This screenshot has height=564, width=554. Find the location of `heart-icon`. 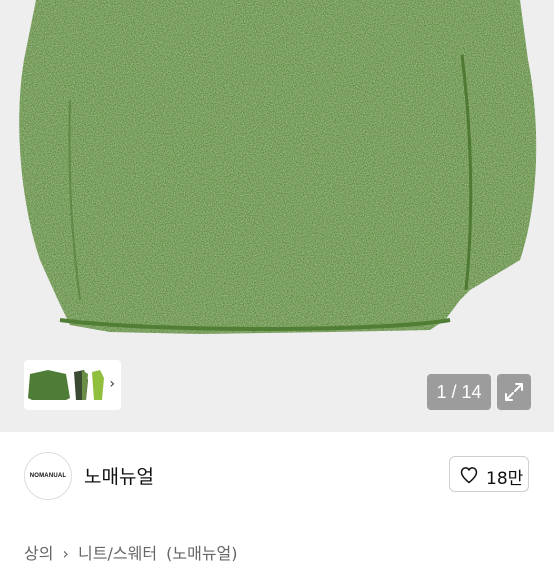

heart-icon is located at coordinates (469, 475).